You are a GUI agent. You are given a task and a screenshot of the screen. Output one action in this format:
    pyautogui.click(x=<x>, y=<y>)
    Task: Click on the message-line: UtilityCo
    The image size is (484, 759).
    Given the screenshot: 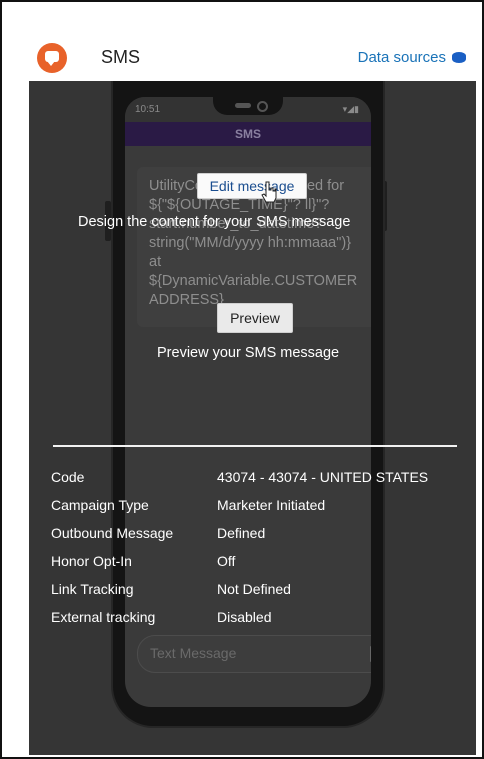 What is the action you would take?
    pyautogui.click(x=176, y=186)
    